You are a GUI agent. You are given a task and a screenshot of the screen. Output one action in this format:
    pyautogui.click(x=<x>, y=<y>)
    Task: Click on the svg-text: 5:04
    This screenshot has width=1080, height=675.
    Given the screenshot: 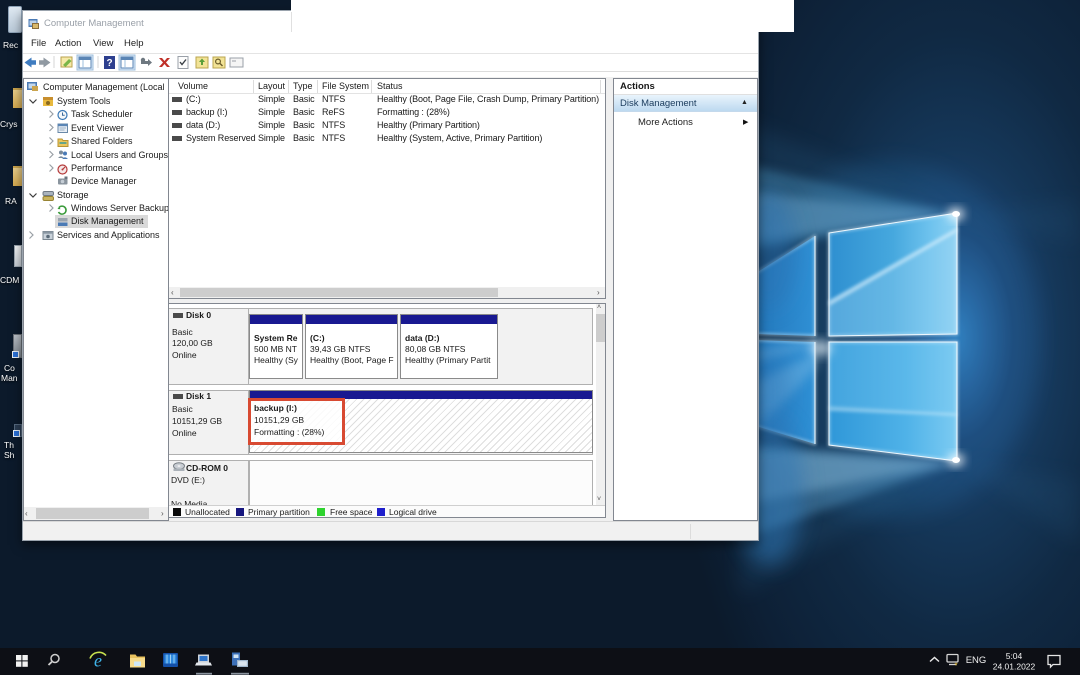 What is the action you would take?
    pyautogui.click(x=1014, y=656)
    